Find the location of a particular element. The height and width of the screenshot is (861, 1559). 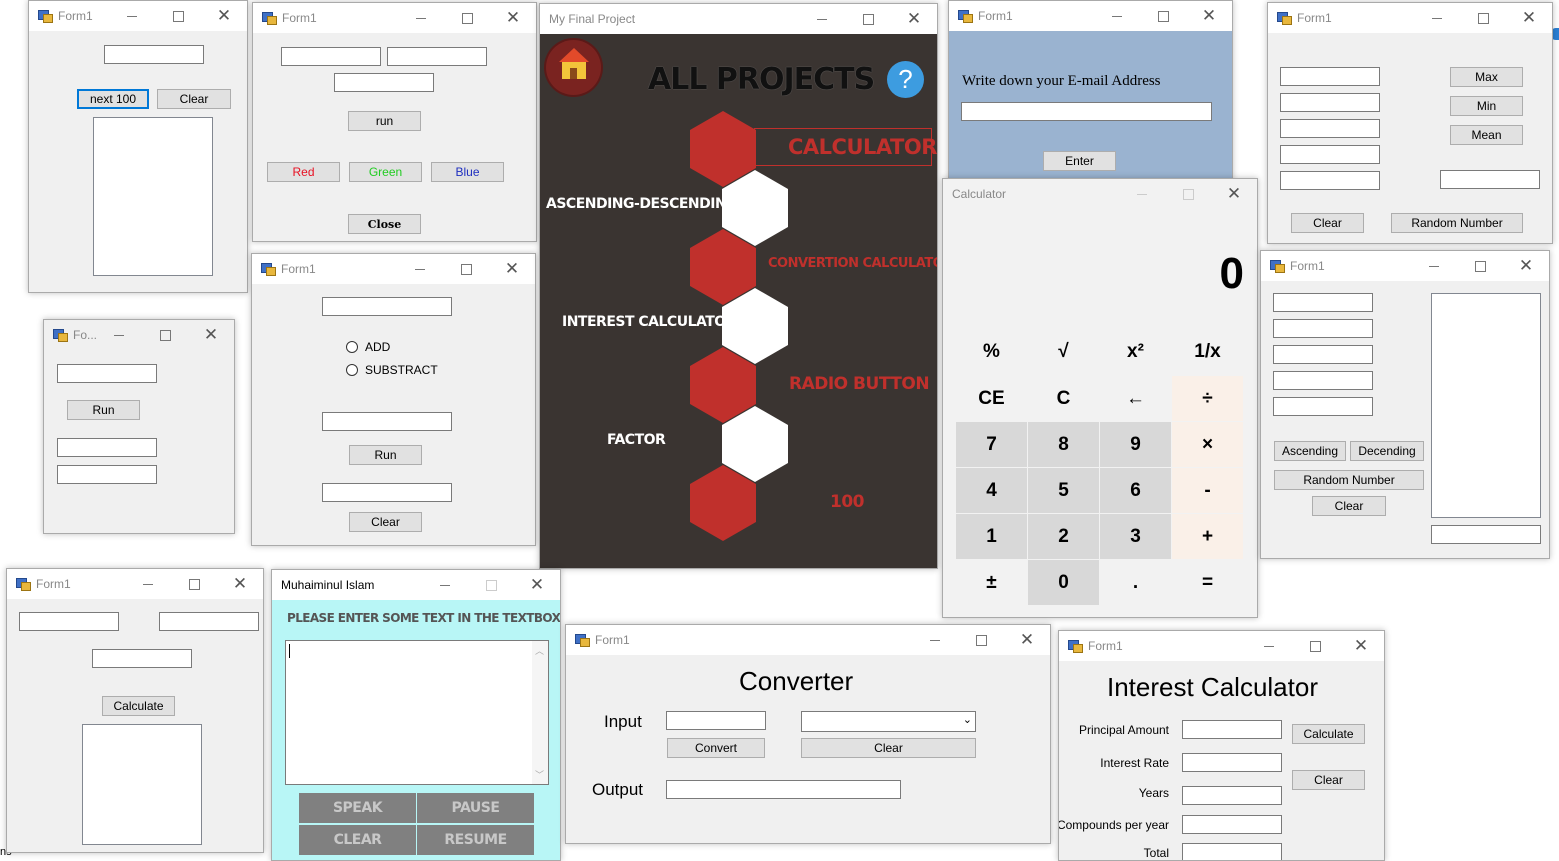

speak-button: SPEAK is located at coordinates (357, 808).